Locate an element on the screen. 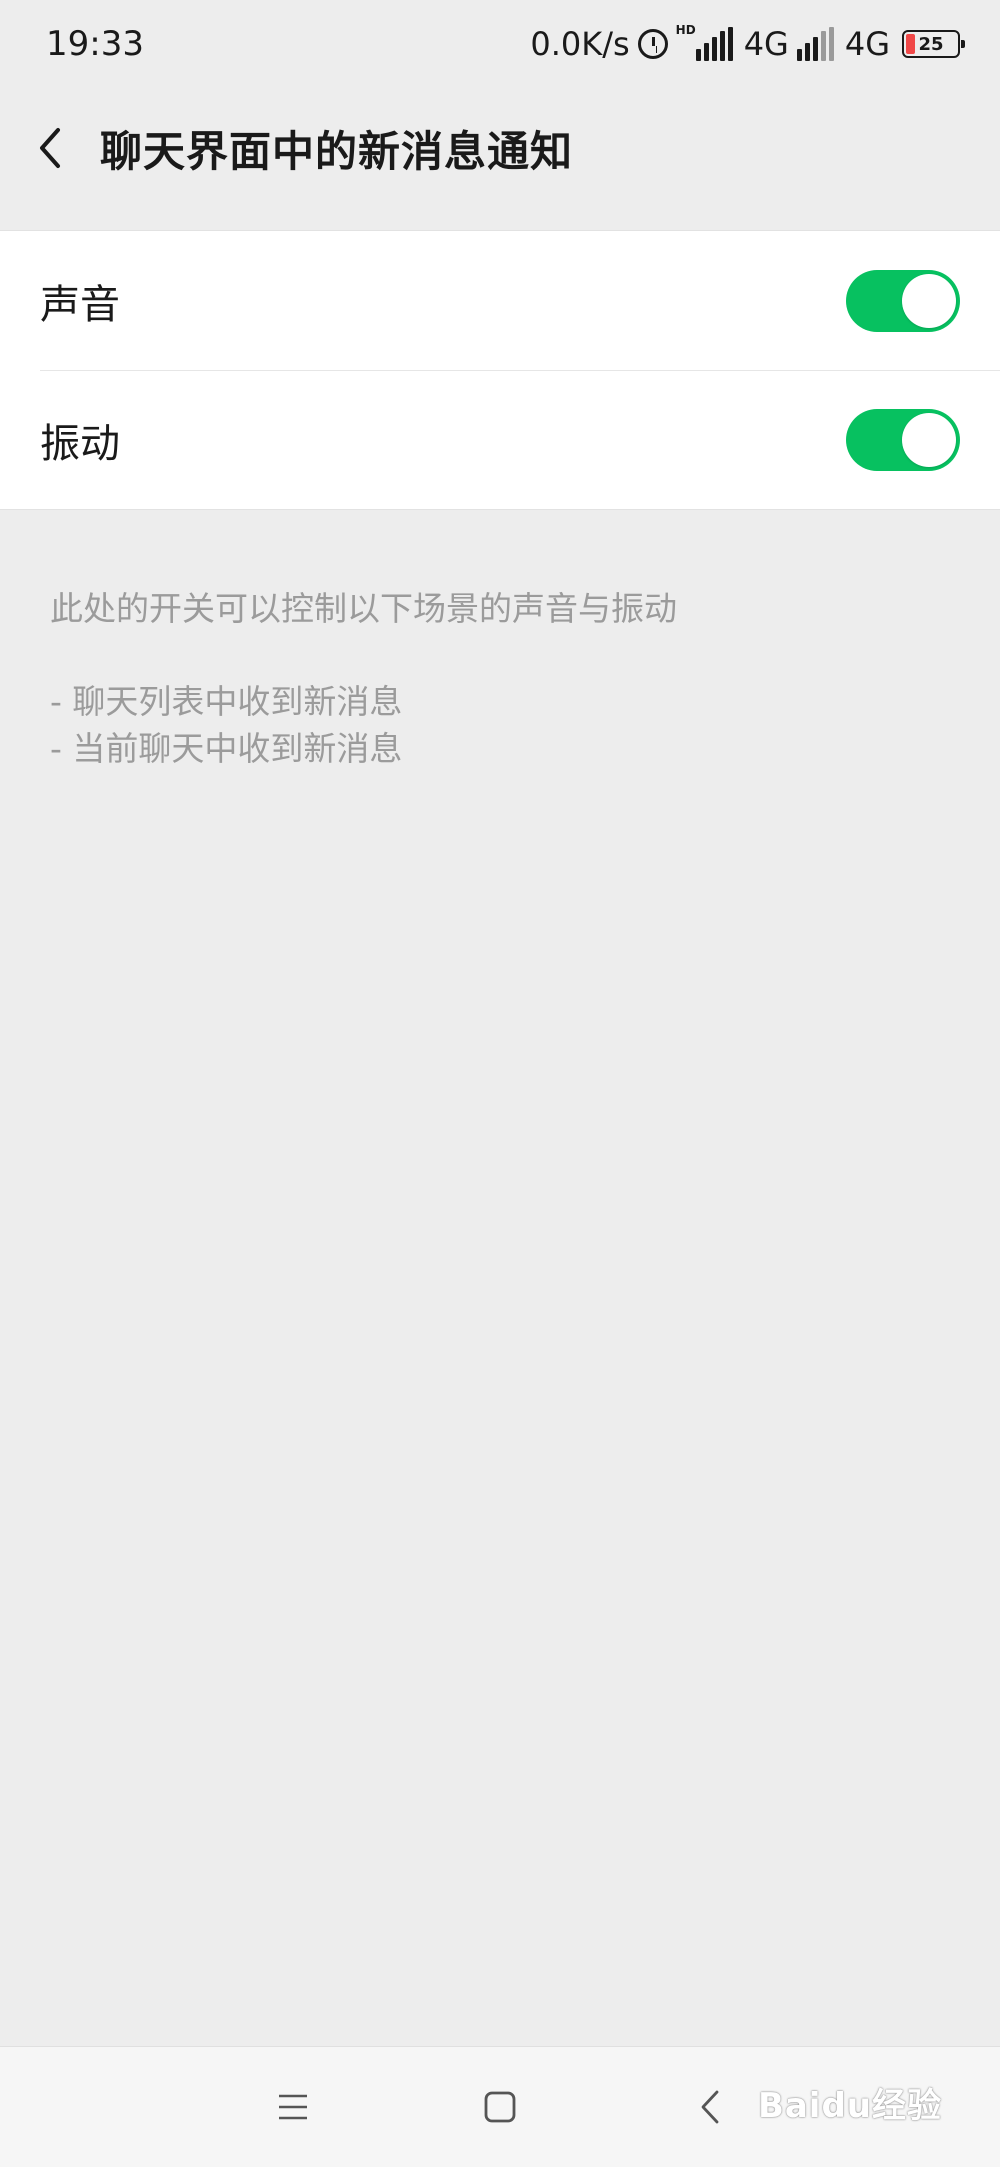  back-button is located at coordinates (50, 148).